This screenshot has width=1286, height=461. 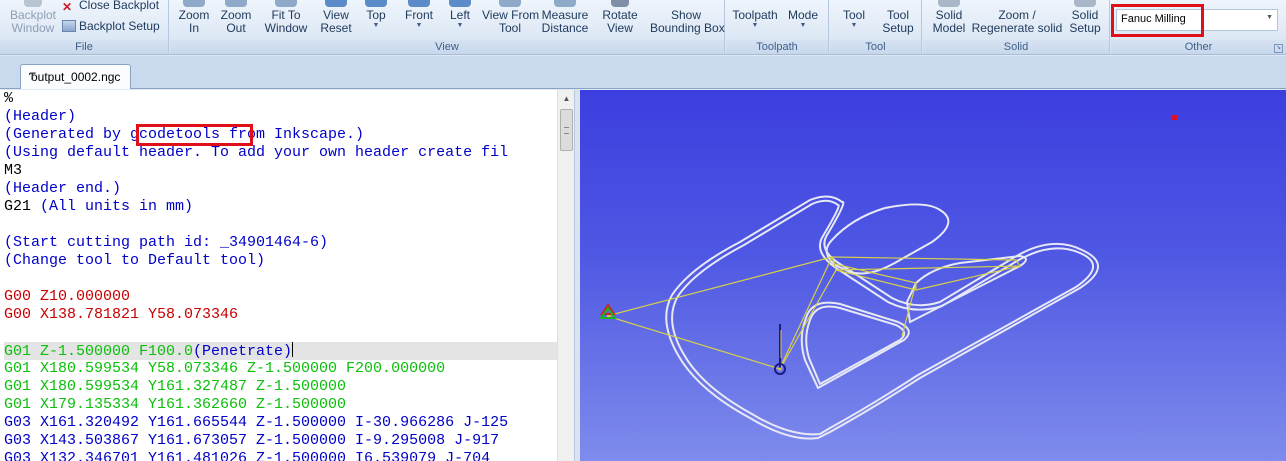 I want to click on code-token: (Change tool to Default tool), so click(x=135, y=260).